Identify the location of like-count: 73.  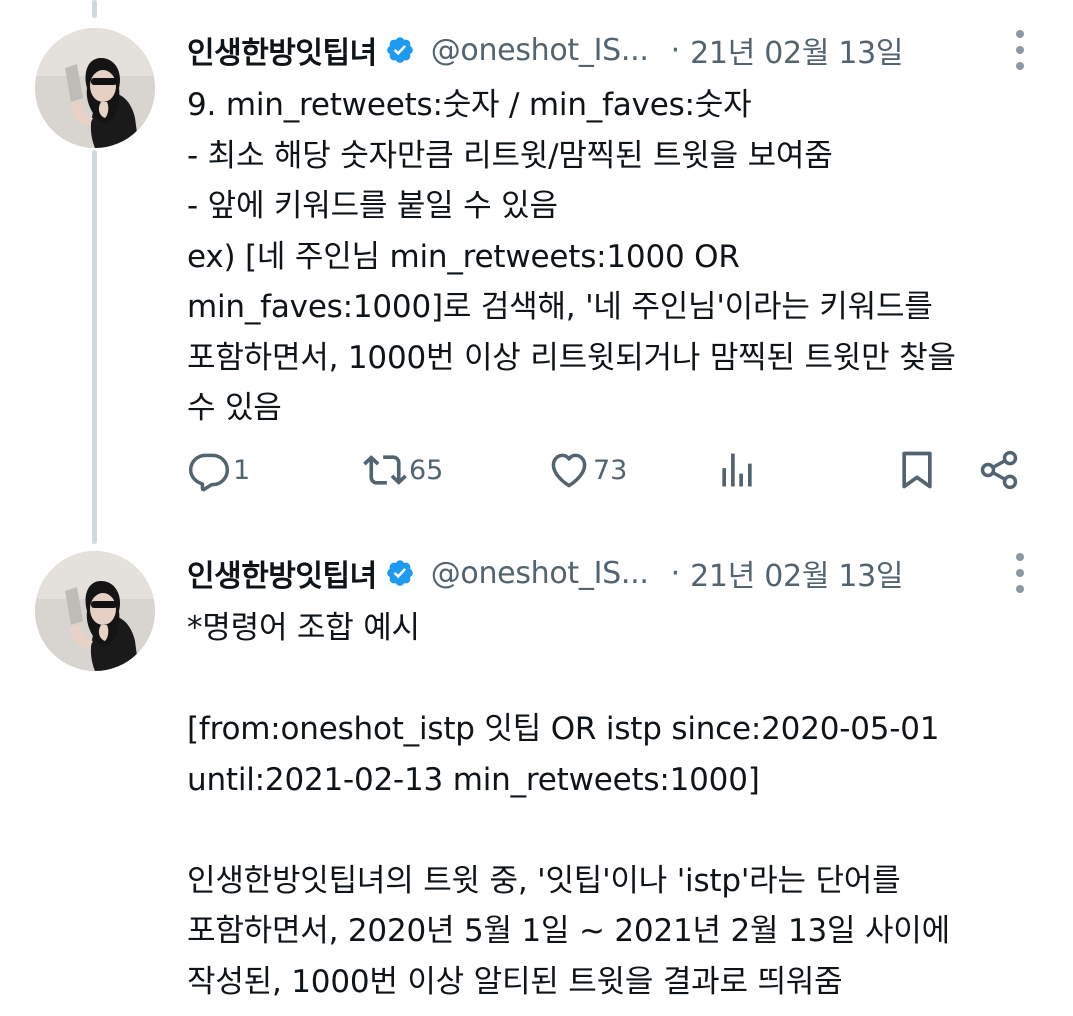
(610, 470).